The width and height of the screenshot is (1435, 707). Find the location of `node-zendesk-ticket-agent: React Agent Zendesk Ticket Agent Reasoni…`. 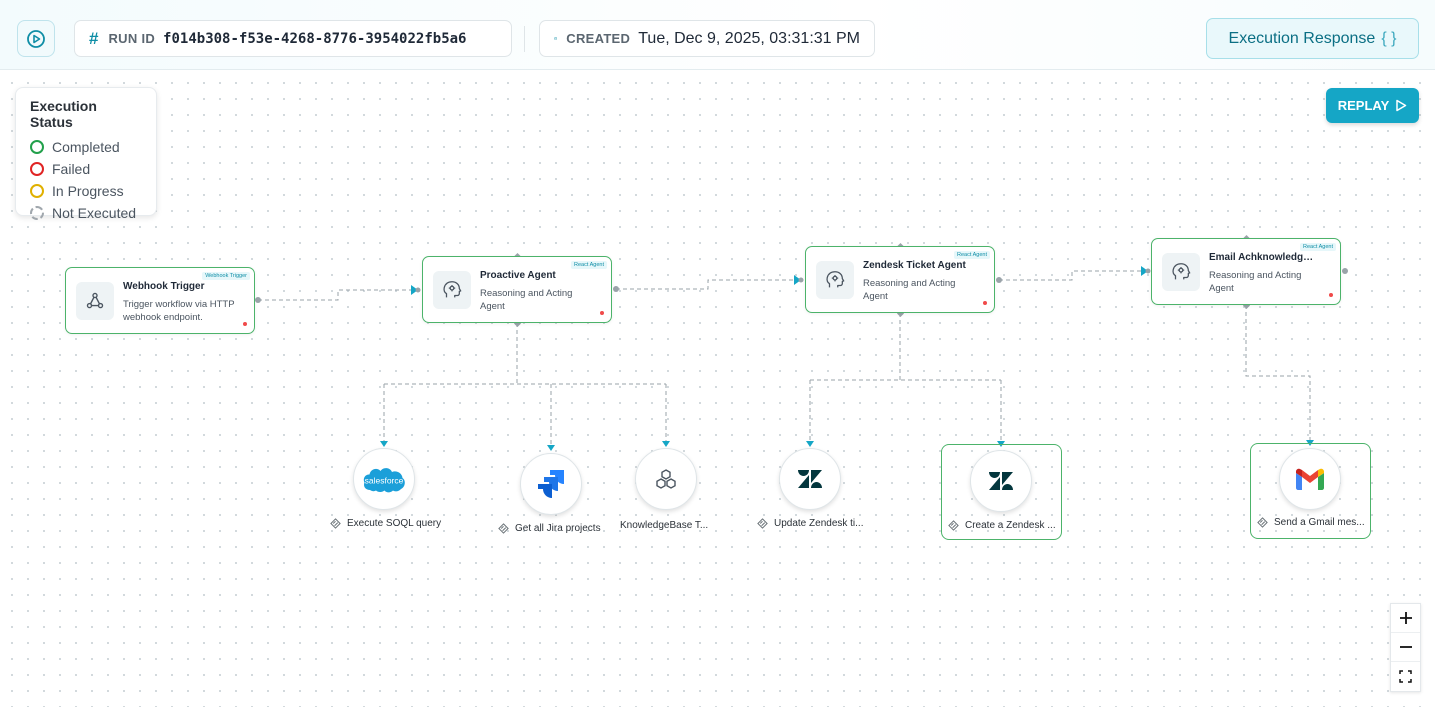

node-zendesk-ticket-agent: React Agent Zendesk Ticket Agent Reasoni… is located at coordinates (900, 279).